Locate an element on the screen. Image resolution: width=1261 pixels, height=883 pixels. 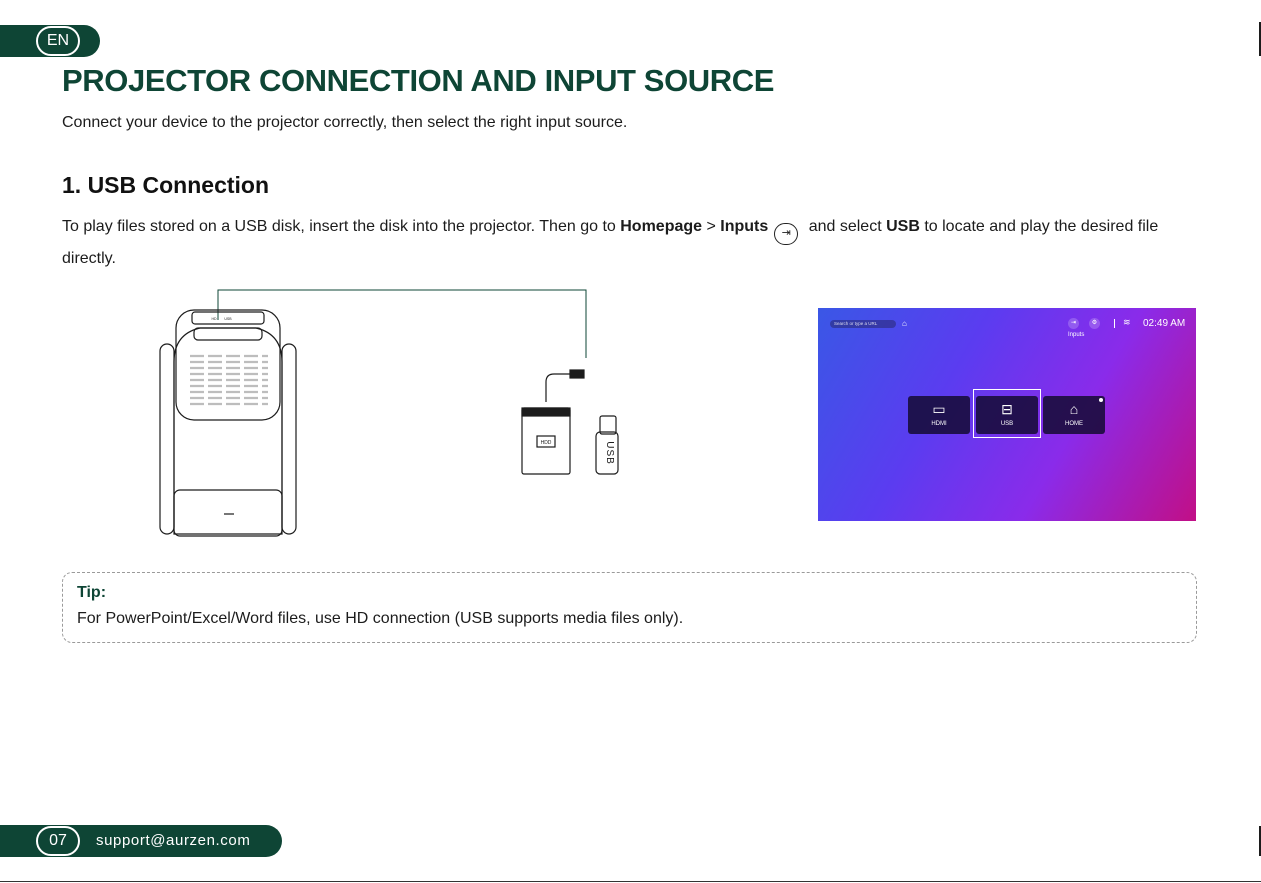
homepage-term: Homepage is located at coordinates (661, 226).